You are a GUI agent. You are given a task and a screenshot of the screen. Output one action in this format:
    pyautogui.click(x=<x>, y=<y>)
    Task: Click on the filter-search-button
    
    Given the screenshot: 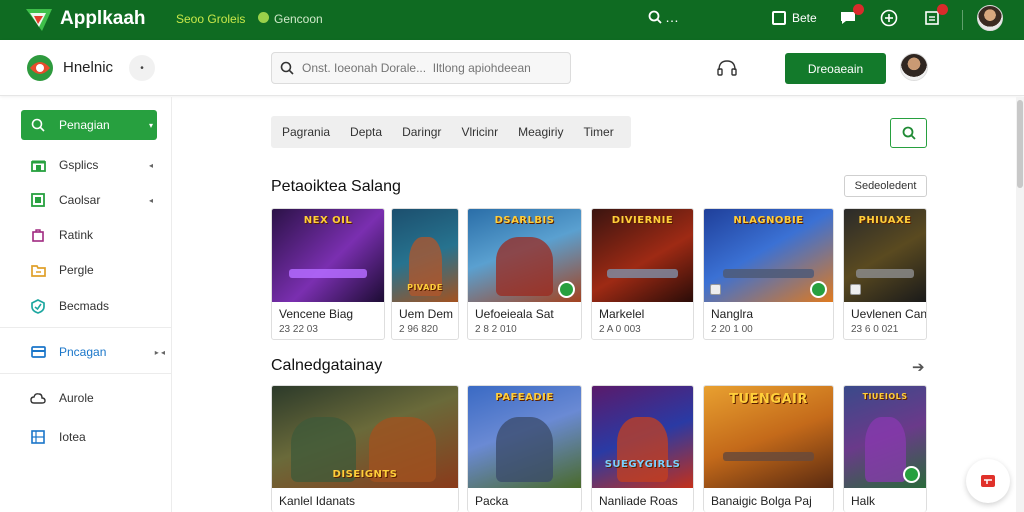 What is the action you would take?
    pyautogui.click(x=908, y=133)
    